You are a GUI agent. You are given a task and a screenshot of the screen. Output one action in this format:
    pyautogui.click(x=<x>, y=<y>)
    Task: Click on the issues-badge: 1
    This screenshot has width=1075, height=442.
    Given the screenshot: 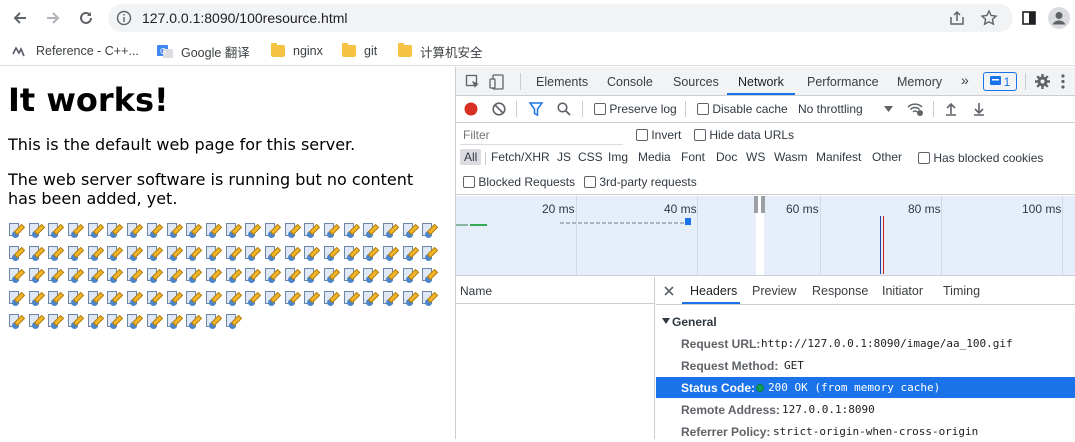 What is the action you would take?
    pyautogui.click(x=1000, y=81)
    